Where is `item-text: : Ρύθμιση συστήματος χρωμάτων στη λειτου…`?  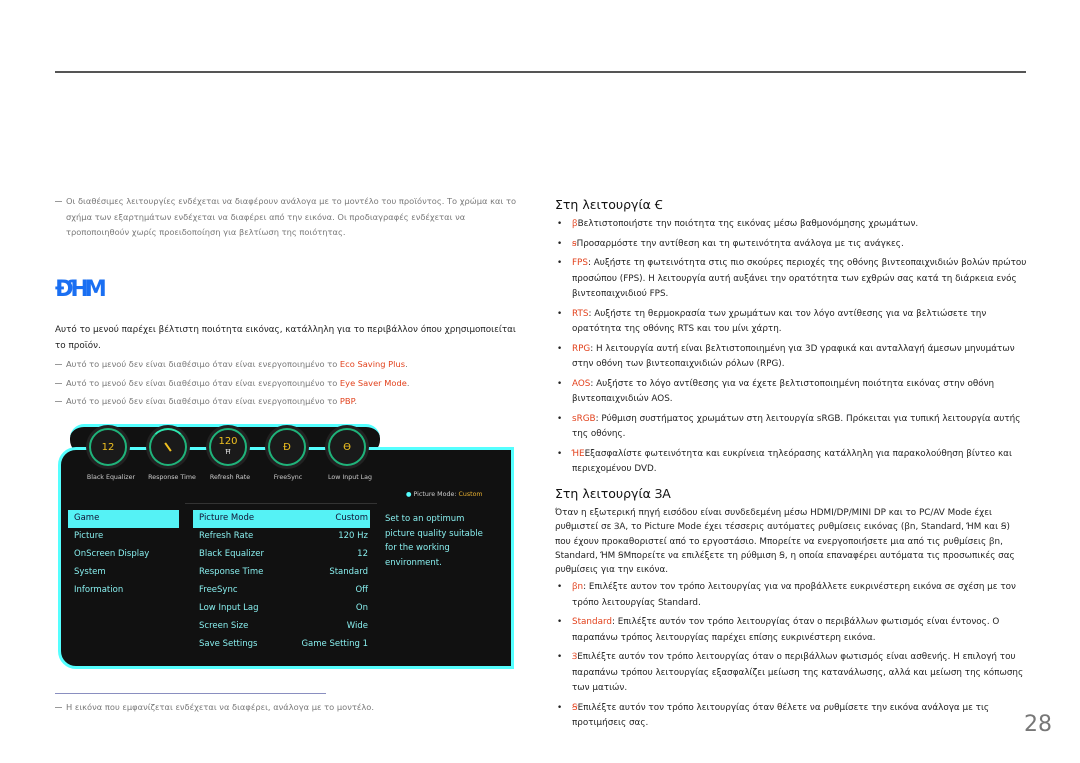
item-text: : Ρύθμιση συστήματος χρωμάτων στη λειτου… is located at coordinates (796, 426).